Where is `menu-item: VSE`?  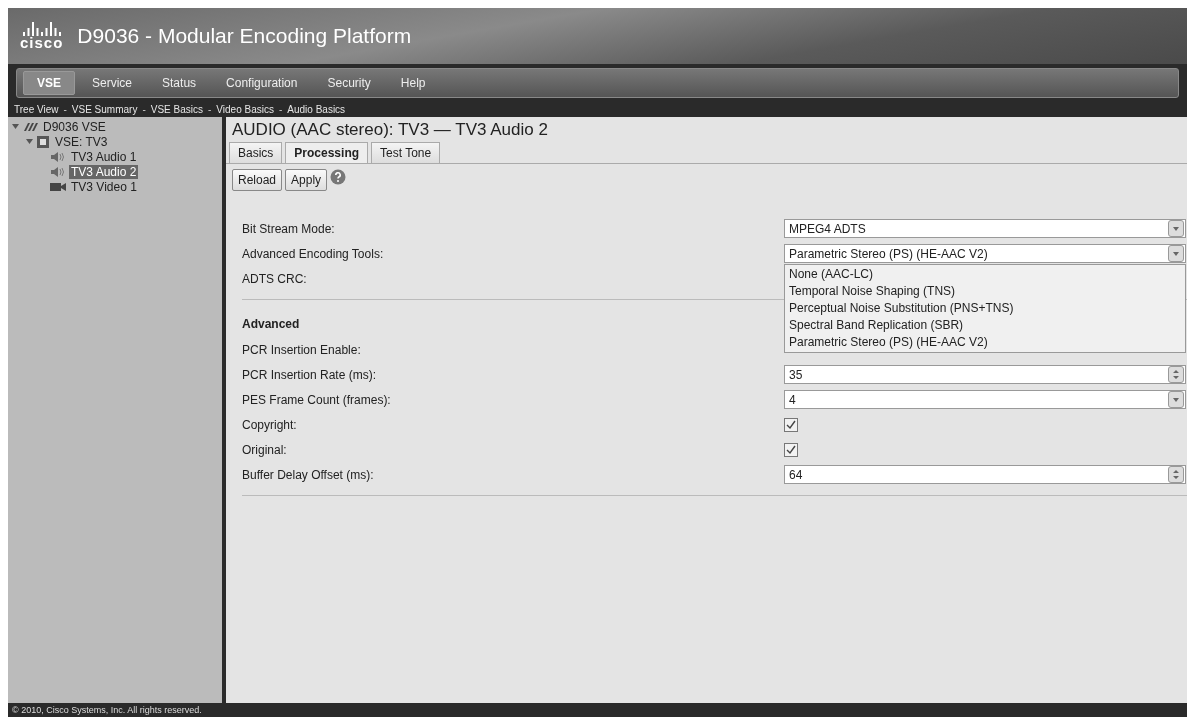 menu-item: VSE is located at coordinates (49, 83).